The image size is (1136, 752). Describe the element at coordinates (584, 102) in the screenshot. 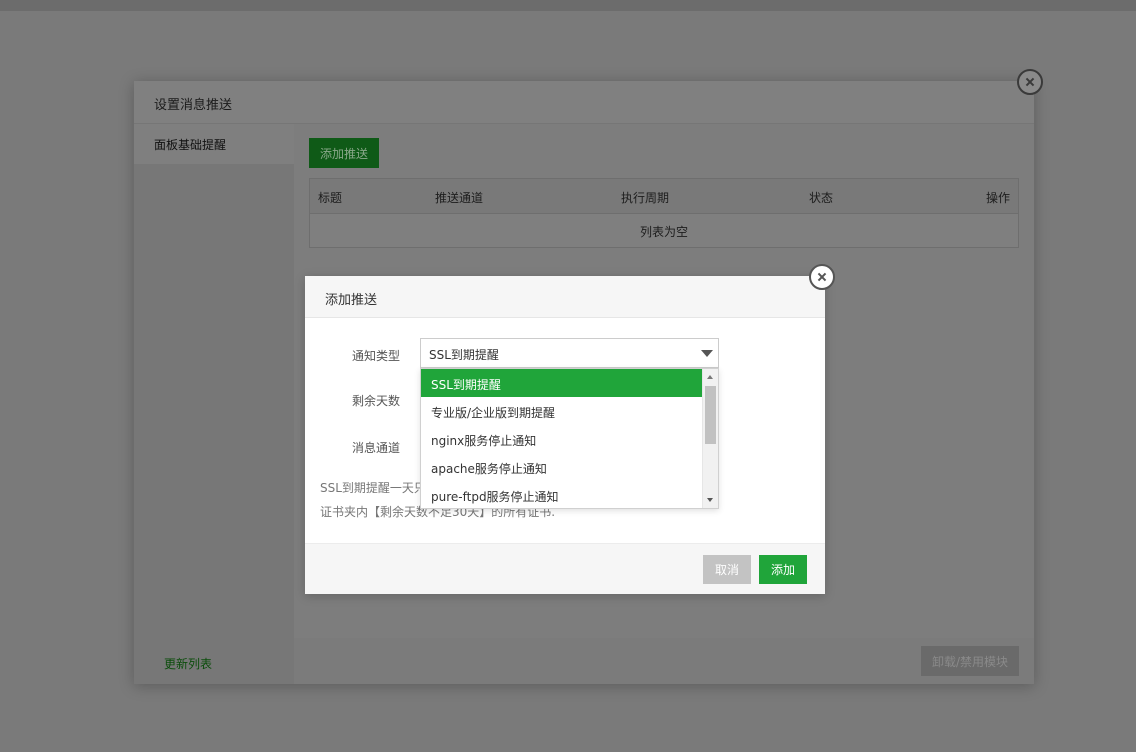

I see `dialog-header: 设置消息推送` at that location.